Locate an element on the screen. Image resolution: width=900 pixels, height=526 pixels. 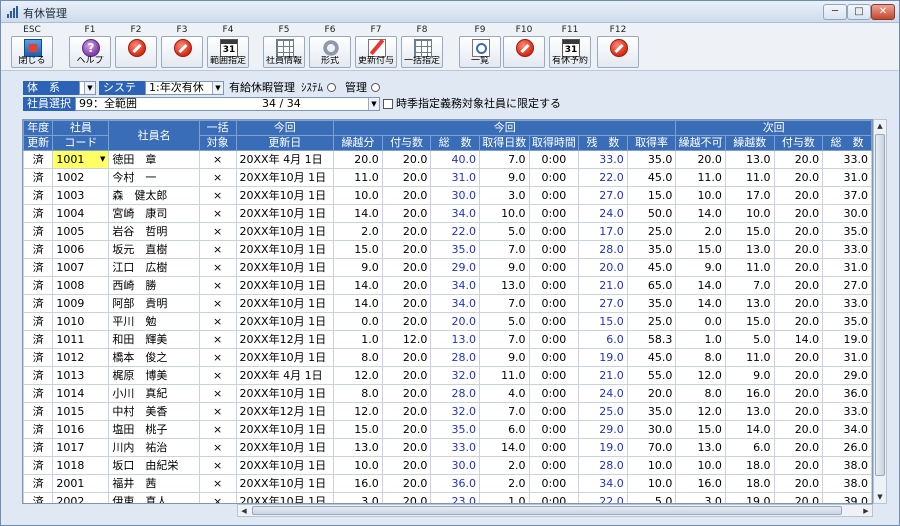
fkey-f10-button is located at coordinates (524, 52).